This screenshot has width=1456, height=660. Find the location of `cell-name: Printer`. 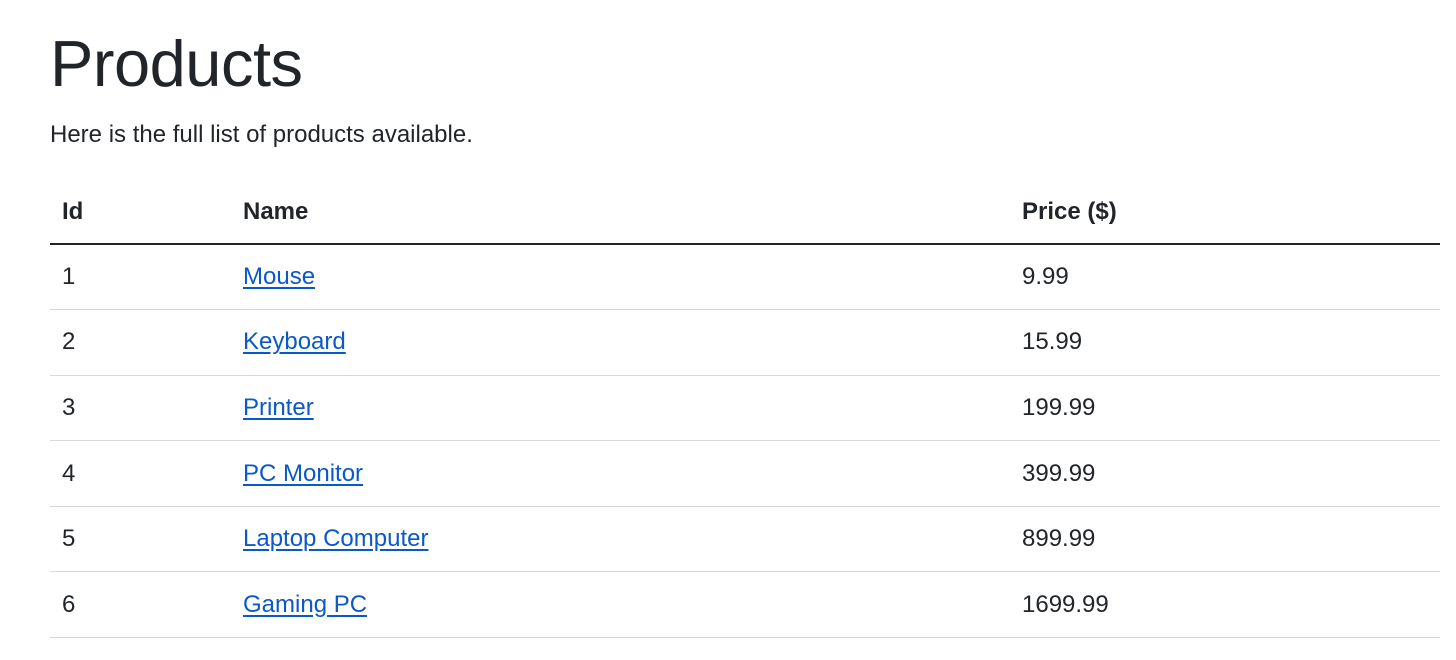

cell-name: Printer is located at coordinates (620, 408).